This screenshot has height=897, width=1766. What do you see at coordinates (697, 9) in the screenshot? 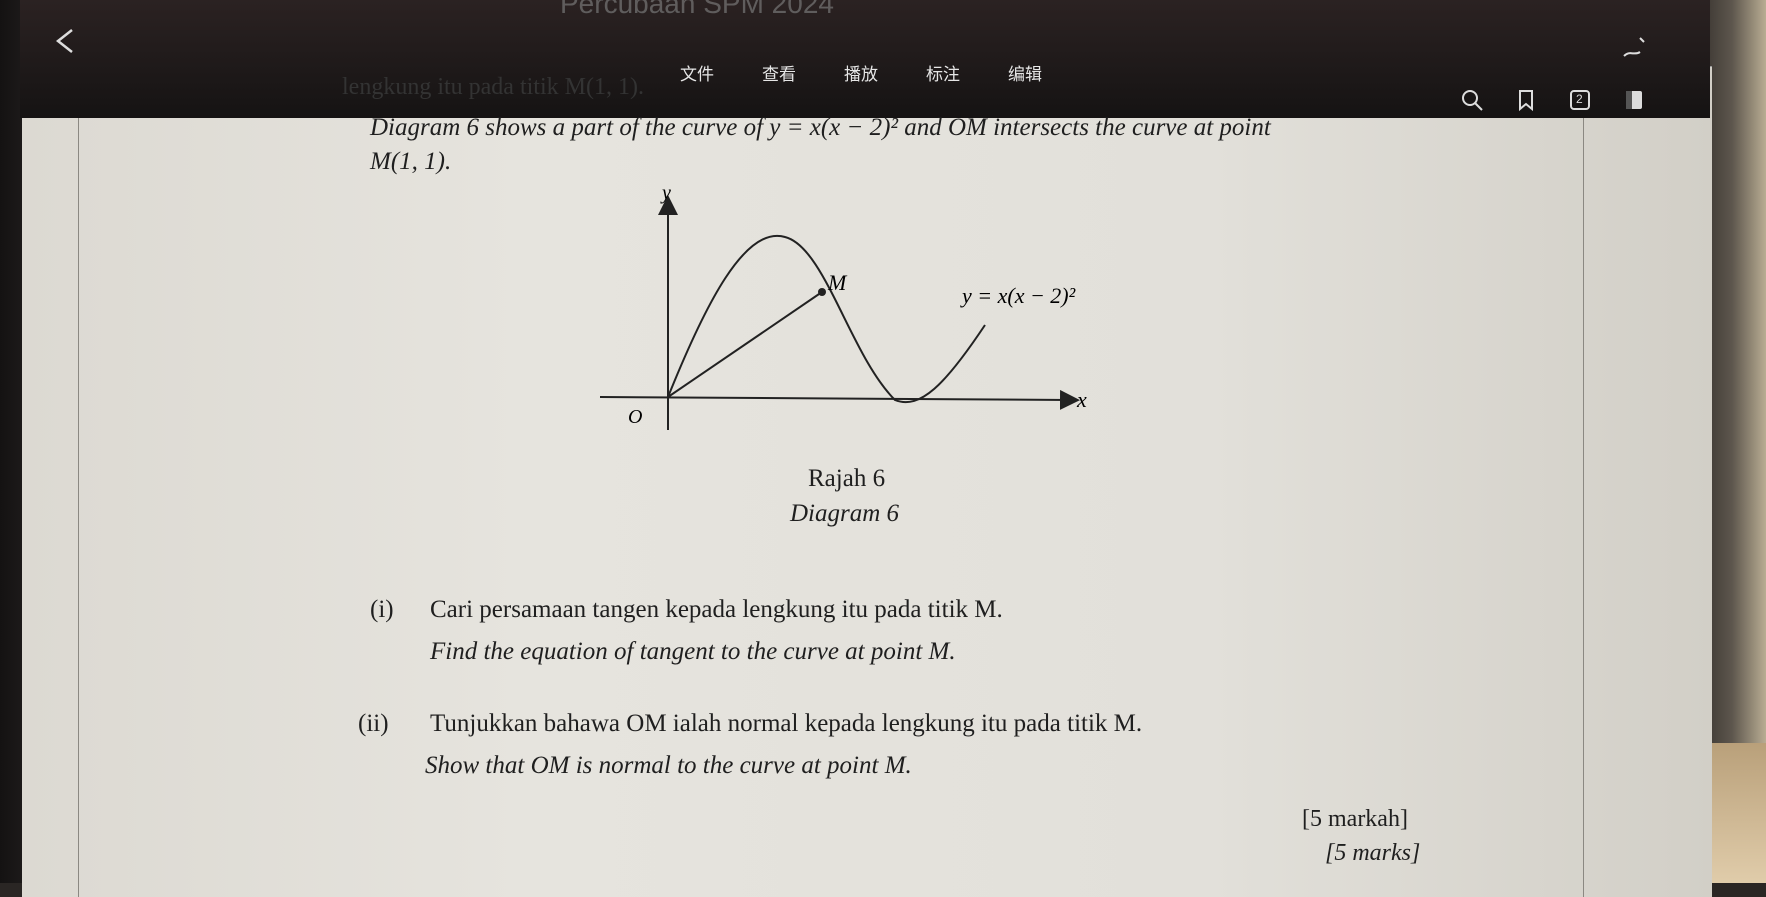
I see `document-title: Percubaan SPM 2024` at bounding box center [697, 9].